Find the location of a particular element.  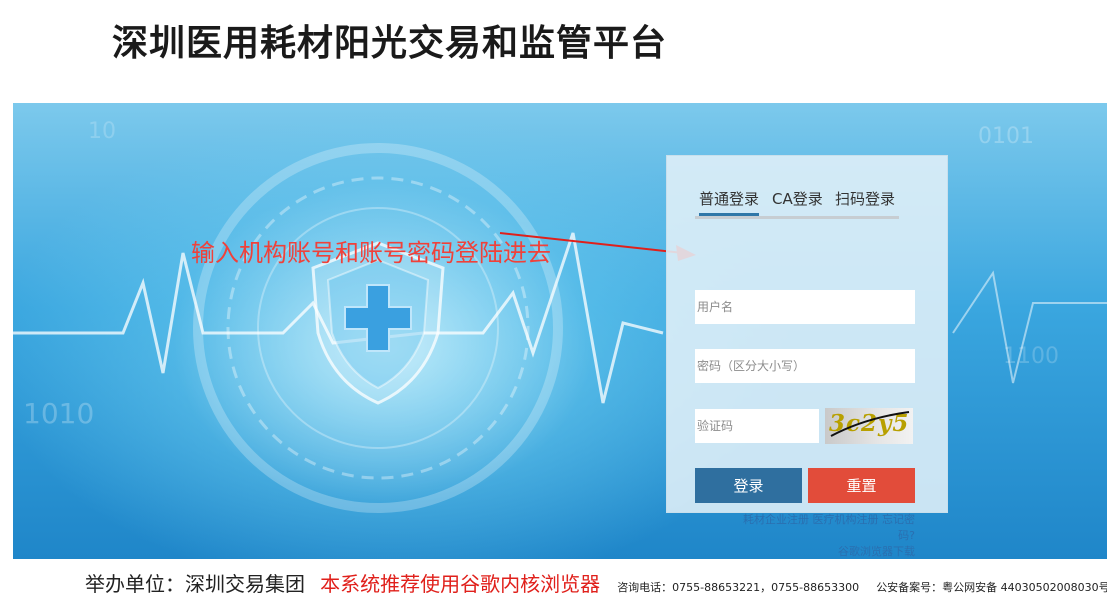

username-field is located at coordinates (805, 307).